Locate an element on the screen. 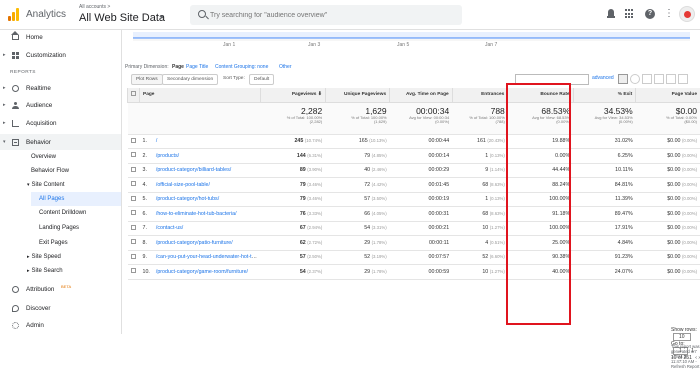 The width and height of the screenshot is (700, 369). sidebar-sub-behavior-flow: Behavior Flow is located at coordinates (50, 171).